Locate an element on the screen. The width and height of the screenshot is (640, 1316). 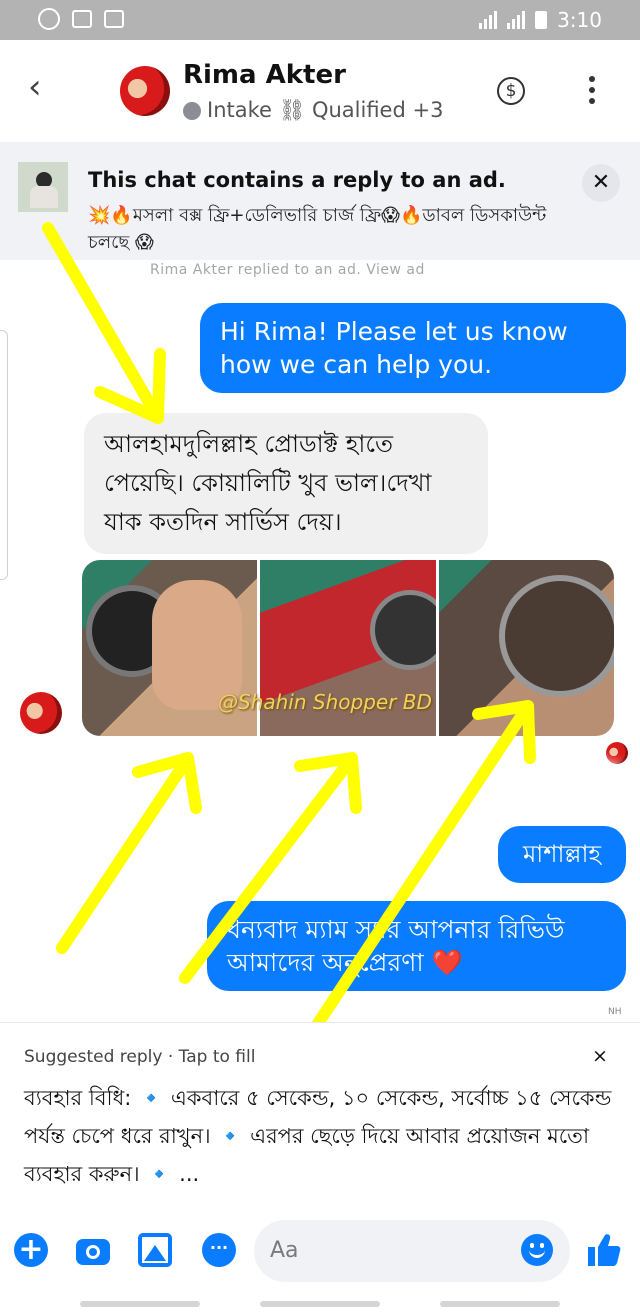
blurred-area is located at coordinates (570, 783).